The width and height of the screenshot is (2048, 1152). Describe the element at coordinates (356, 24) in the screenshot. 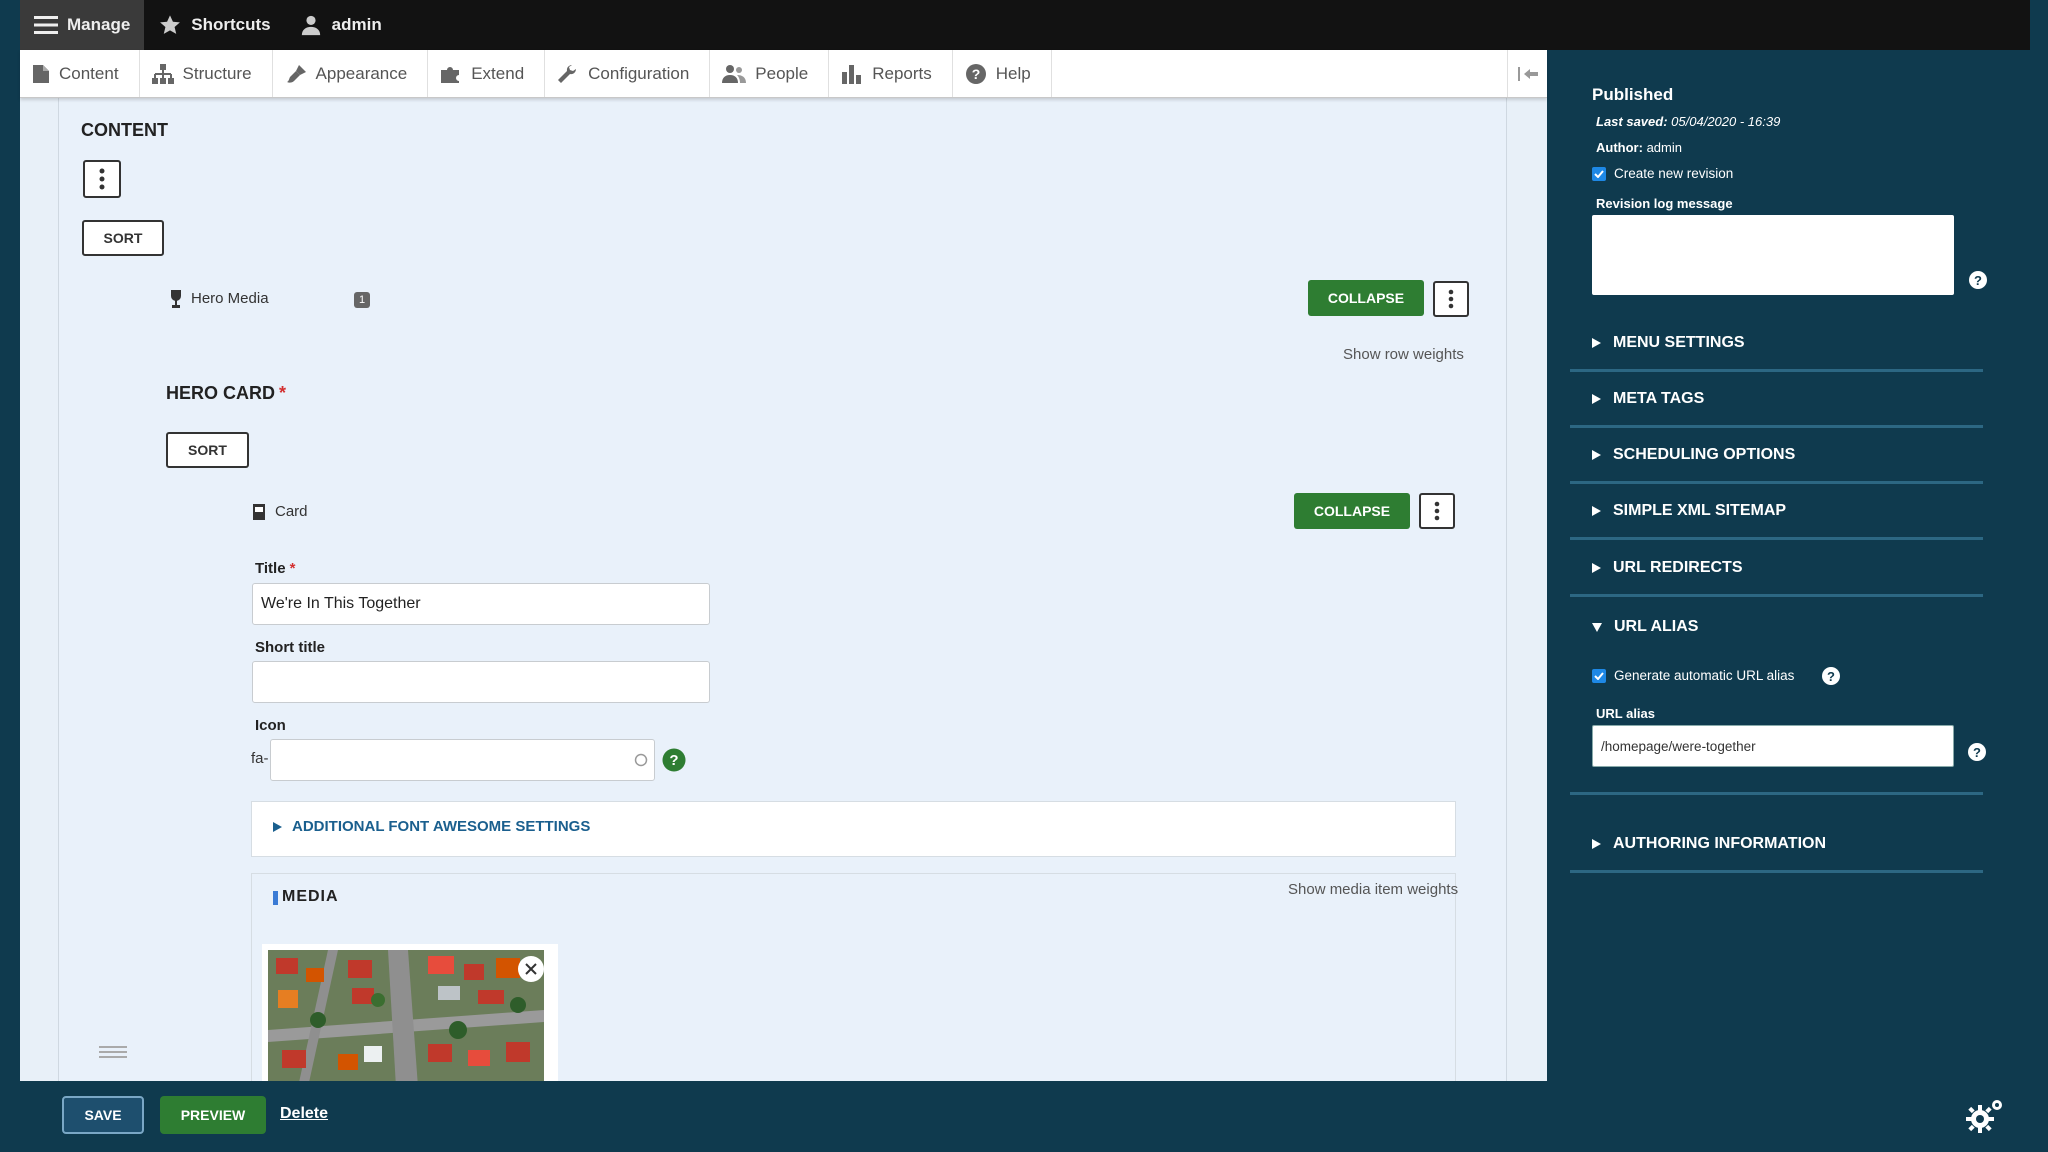

I see `user-label: admin` at that location.